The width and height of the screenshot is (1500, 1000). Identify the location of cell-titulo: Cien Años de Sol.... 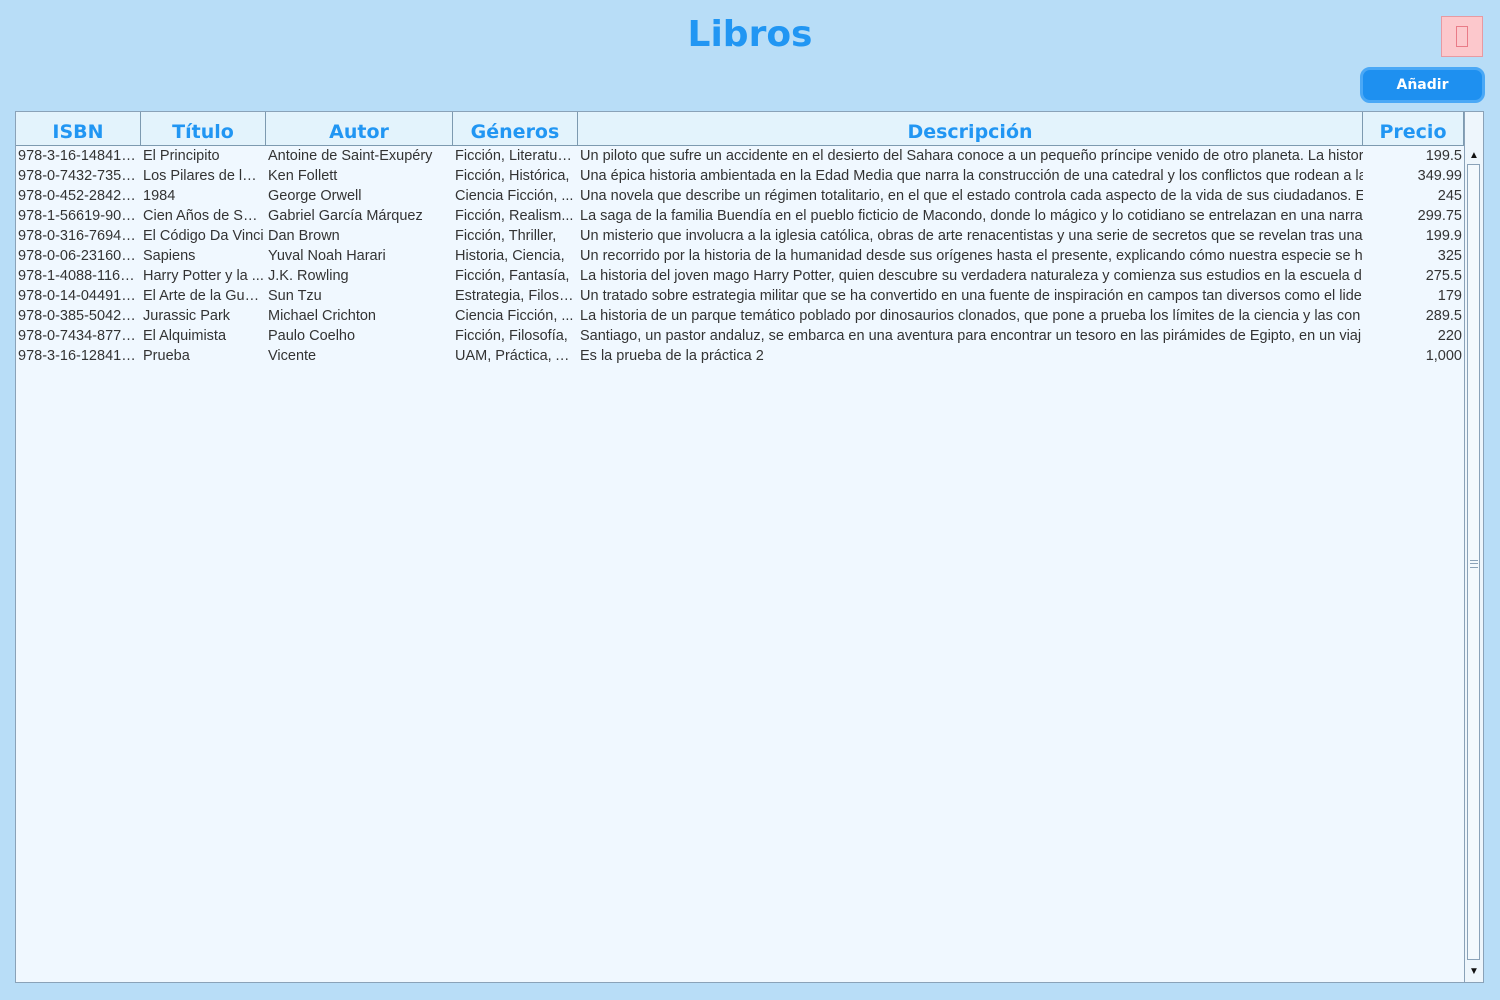
(204, 216).